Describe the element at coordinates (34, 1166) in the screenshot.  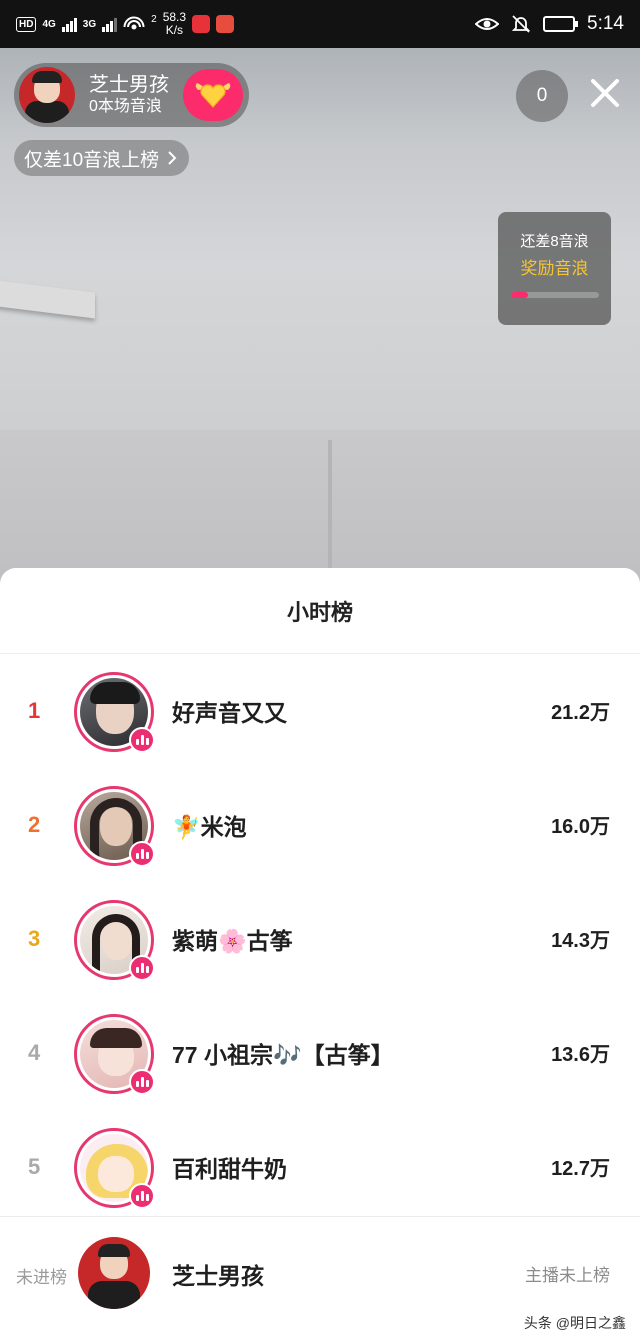
I see `rank-number: 5` at that location.